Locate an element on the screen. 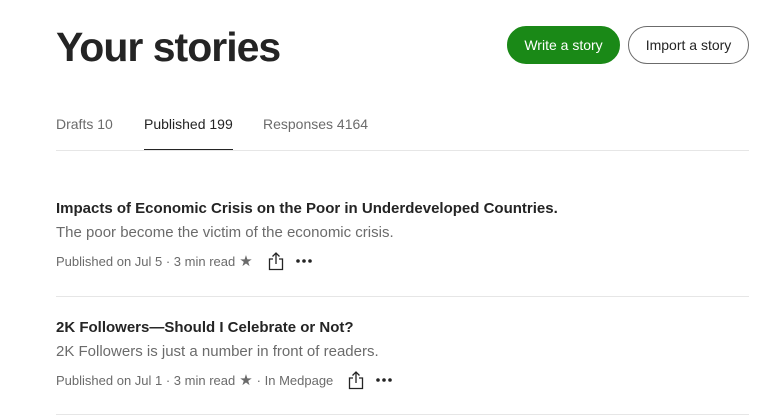  tab-drafts: Drafts 10 is located at coordinates (84, 131).